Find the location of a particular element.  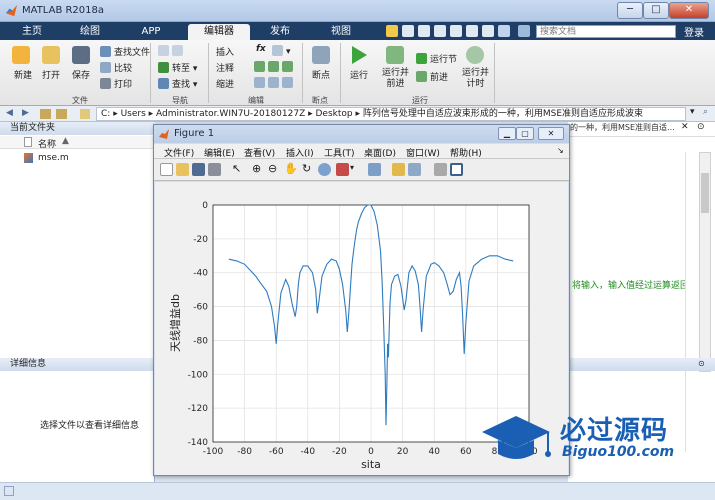

save-figure-icon is located at coordinates (198, 169).